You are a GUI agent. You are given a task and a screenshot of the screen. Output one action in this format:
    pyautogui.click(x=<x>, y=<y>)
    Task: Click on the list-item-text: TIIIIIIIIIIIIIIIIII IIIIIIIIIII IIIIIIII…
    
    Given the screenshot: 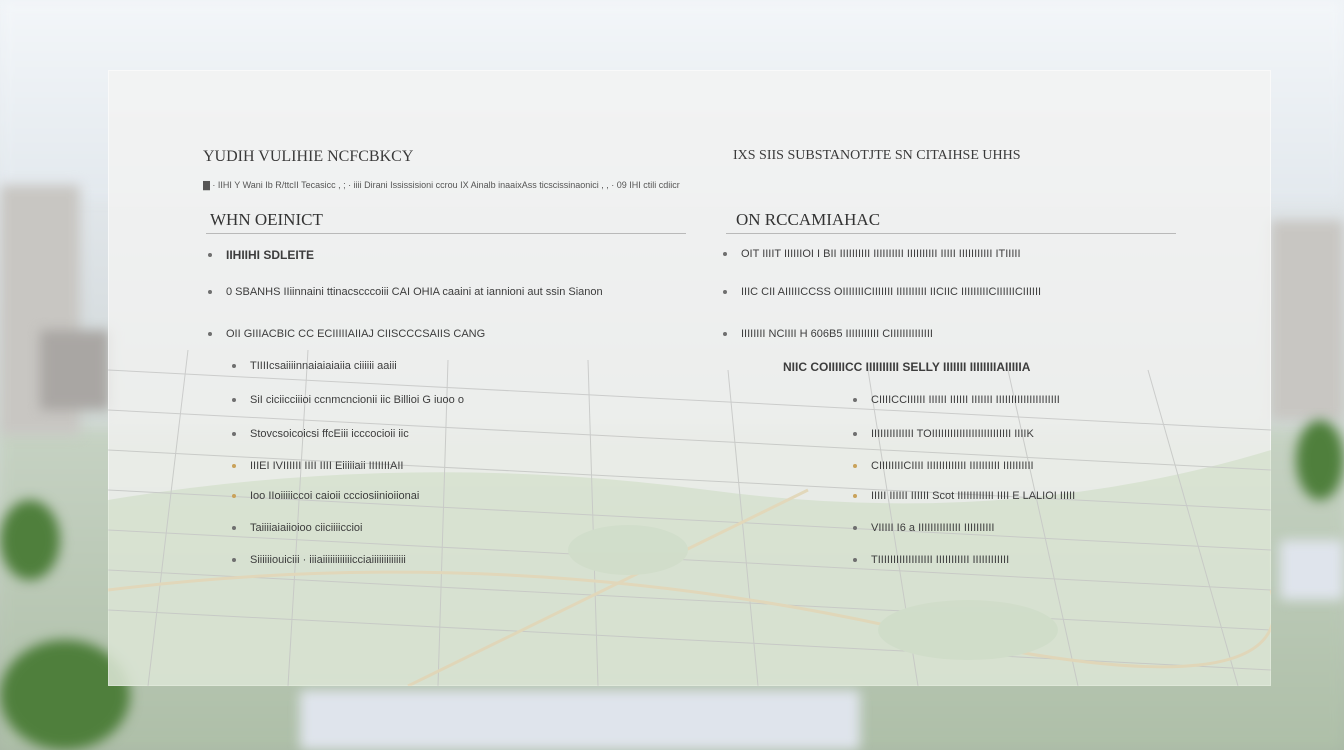 What is the action you would take?
    pyautogui.click(x=940, y=560)
    